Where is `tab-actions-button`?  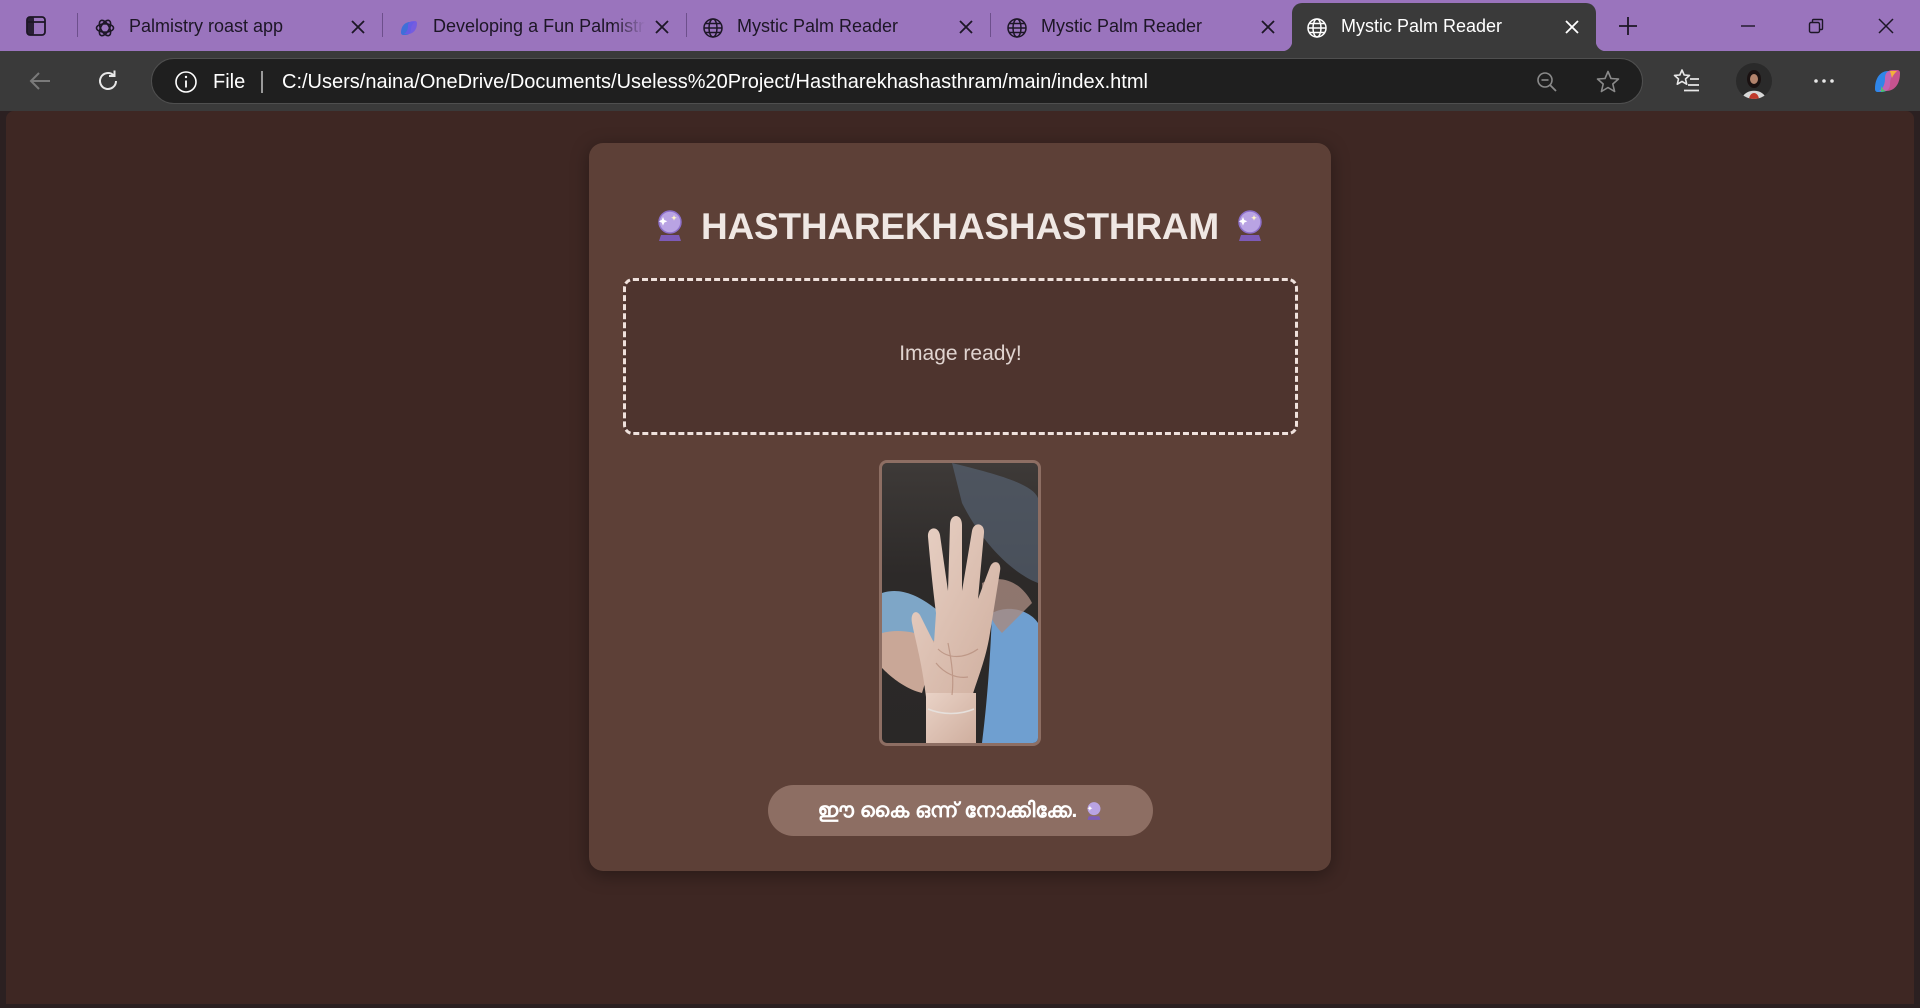
tab-actions-button is located at coordinates (36, 25).